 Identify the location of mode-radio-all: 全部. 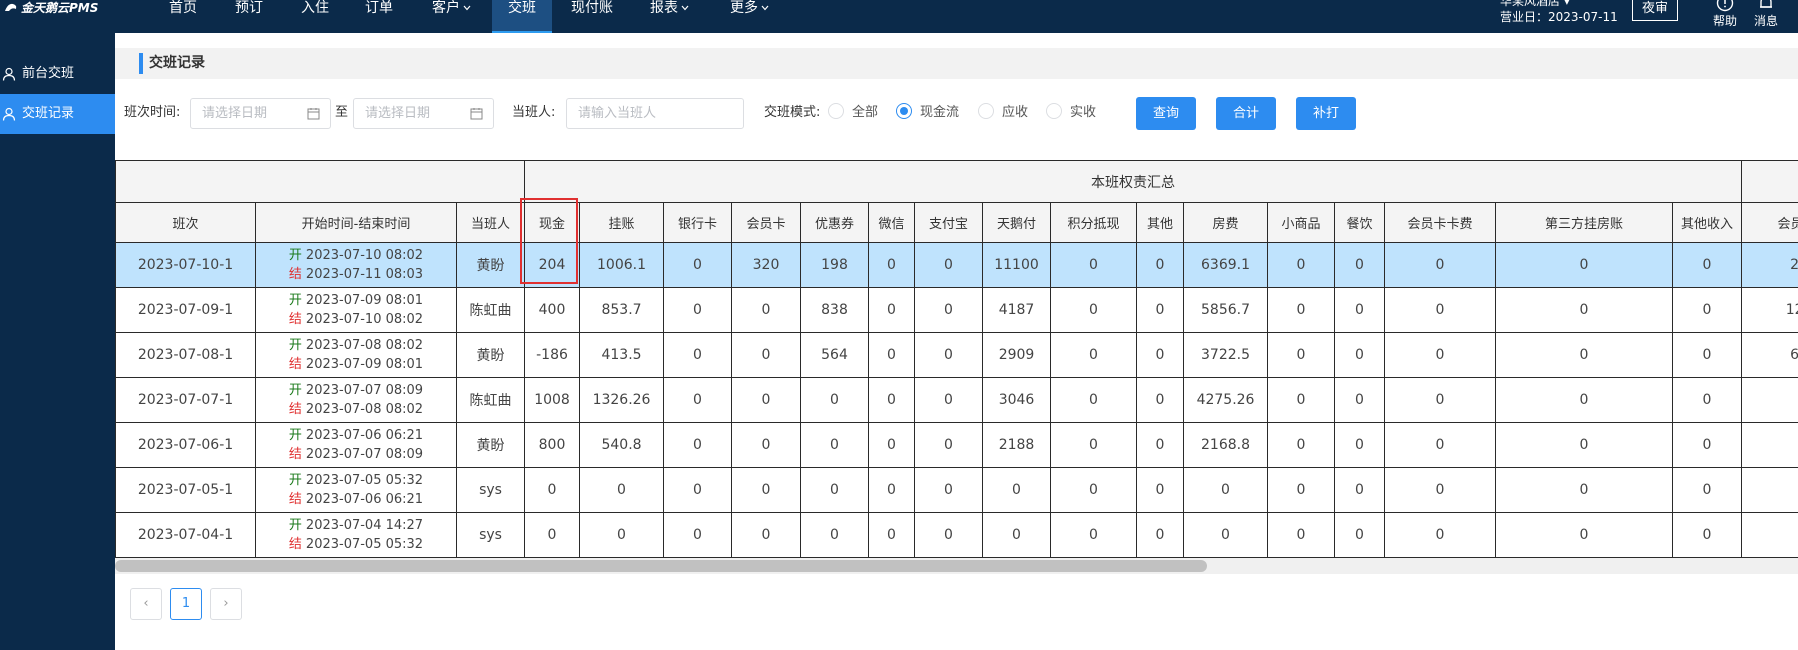
(853, 113).